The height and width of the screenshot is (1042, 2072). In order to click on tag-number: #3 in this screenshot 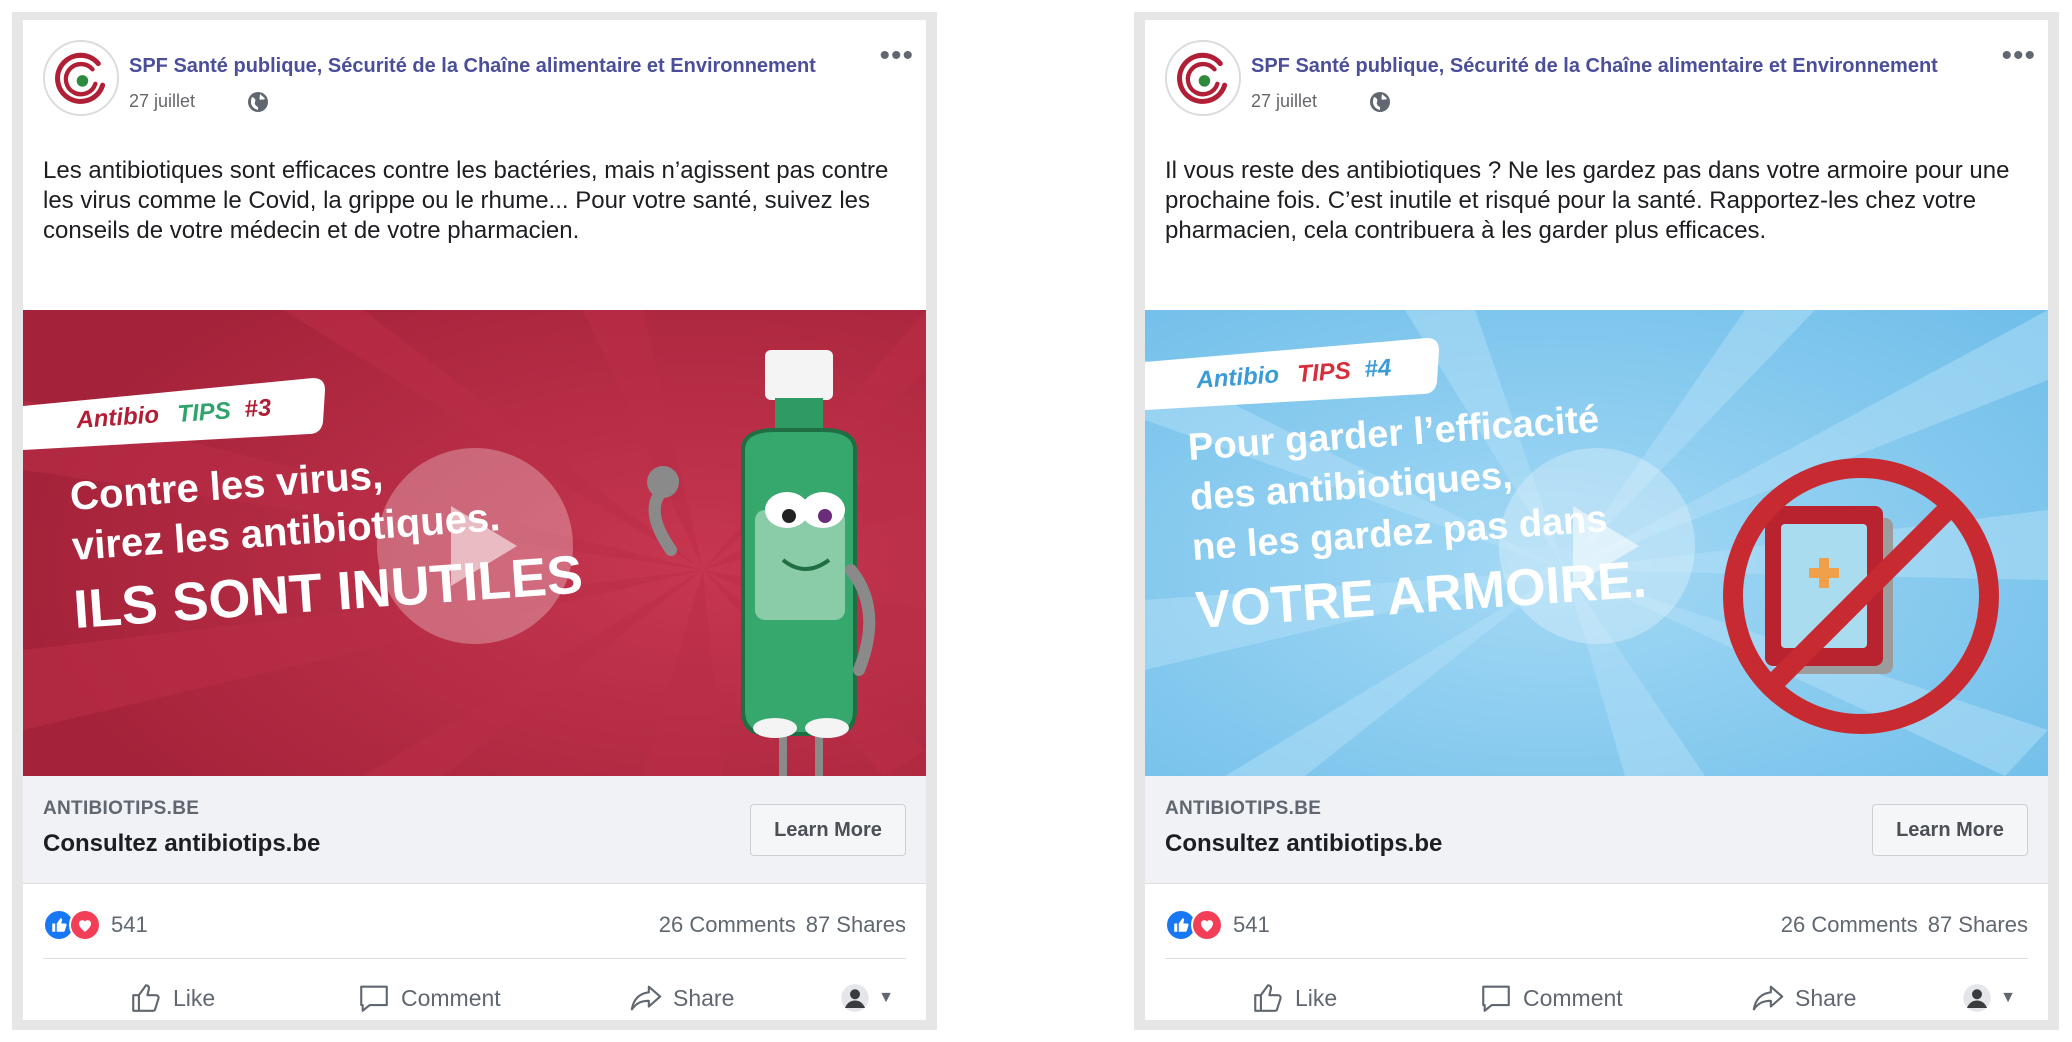, I will do `click(258, 408)`.